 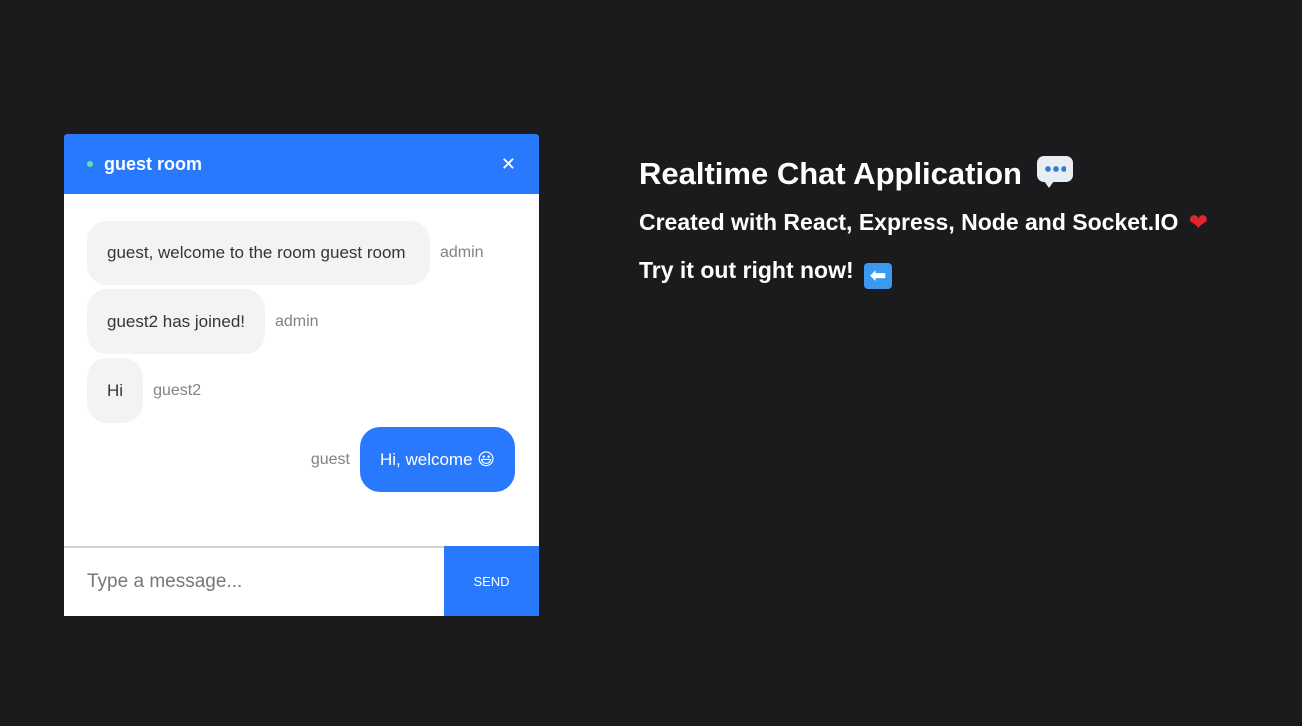 What do you see at coordinates (153, 163) in the screenshot?
I see `room-name: guest room` at bounding box center [153, 163].